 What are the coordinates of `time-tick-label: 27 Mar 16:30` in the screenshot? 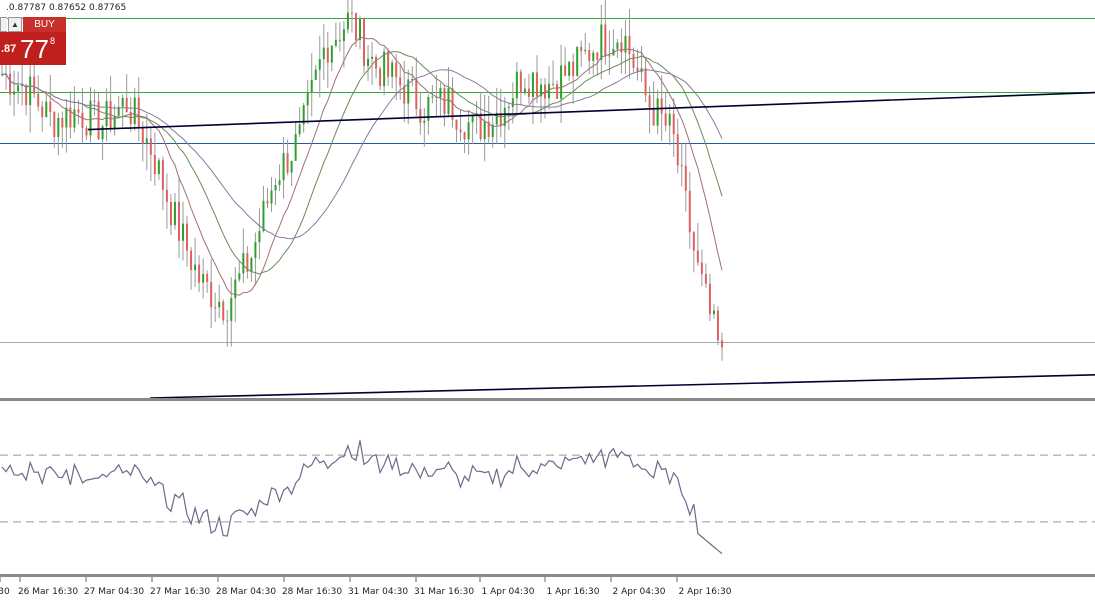 It's located at (180, 592).